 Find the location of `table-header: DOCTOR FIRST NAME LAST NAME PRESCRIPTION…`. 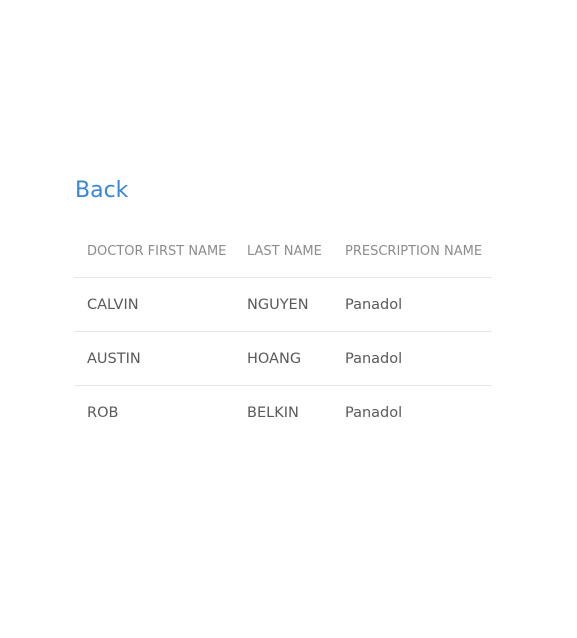

table-header: DOCTOR FIRST NAME LAST NAME PRESCRIPTION… is located at coordinates (283, 252).